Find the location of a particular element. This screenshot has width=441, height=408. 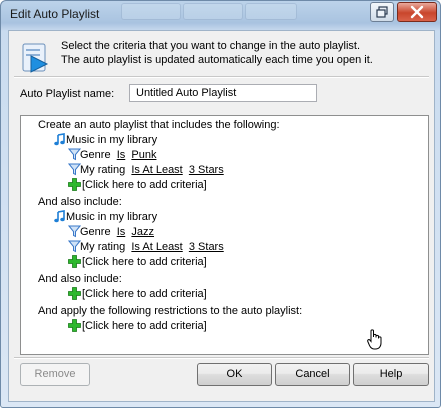

ok-button: OK is located at coordinates (234, 374).